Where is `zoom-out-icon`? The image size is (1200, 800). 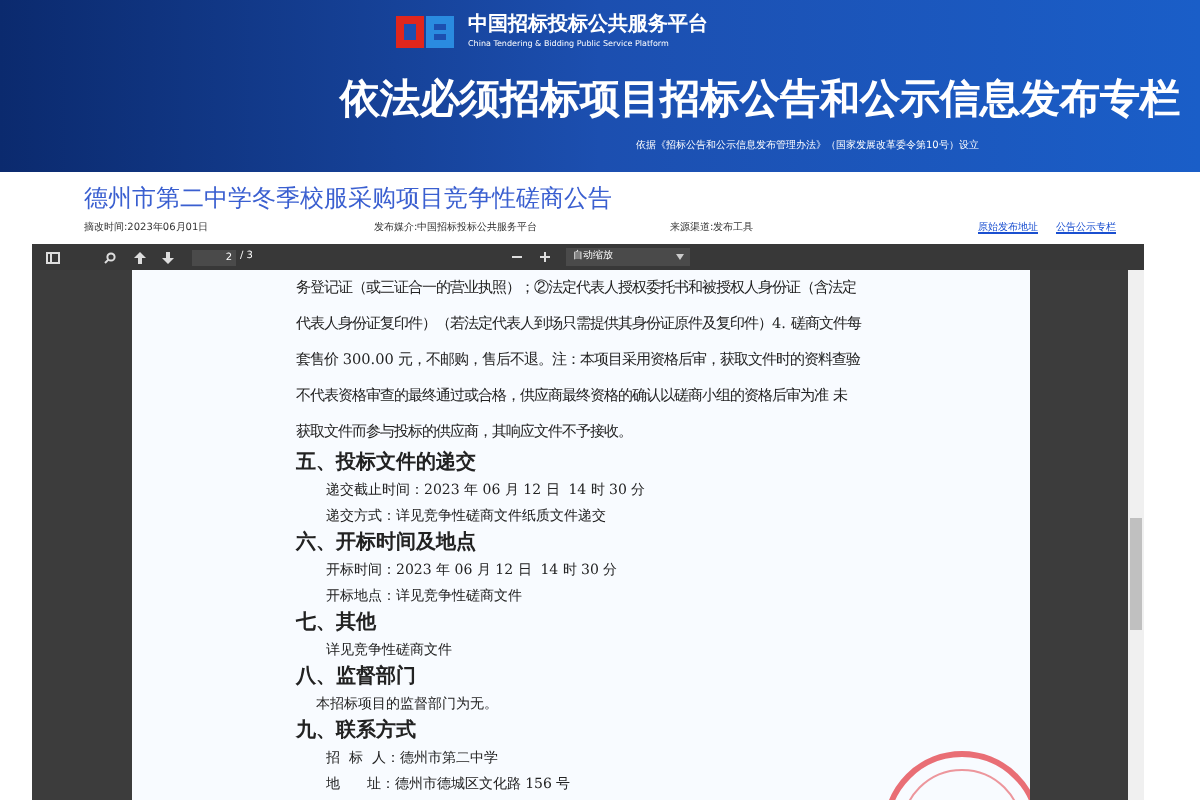
zoom-out-icon is located at coordinates (517, 257).